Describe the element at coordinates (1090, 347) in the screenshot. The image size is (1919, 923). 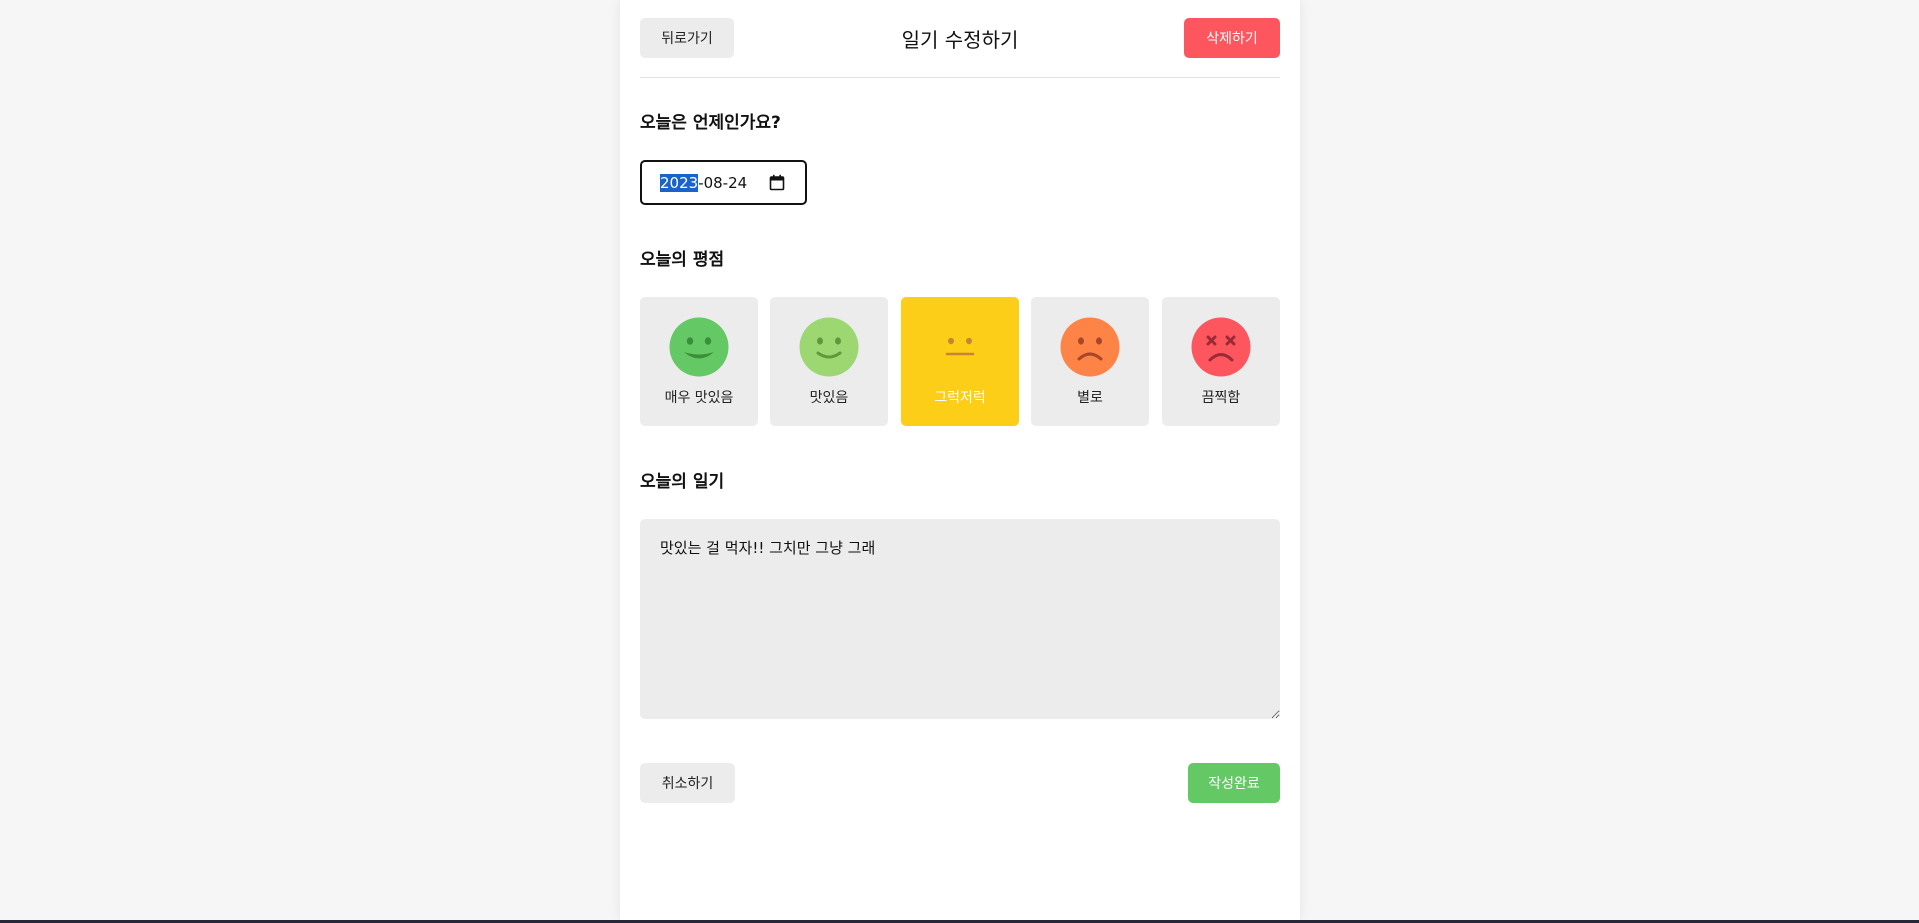
I see `sad-face-icon` at that location.